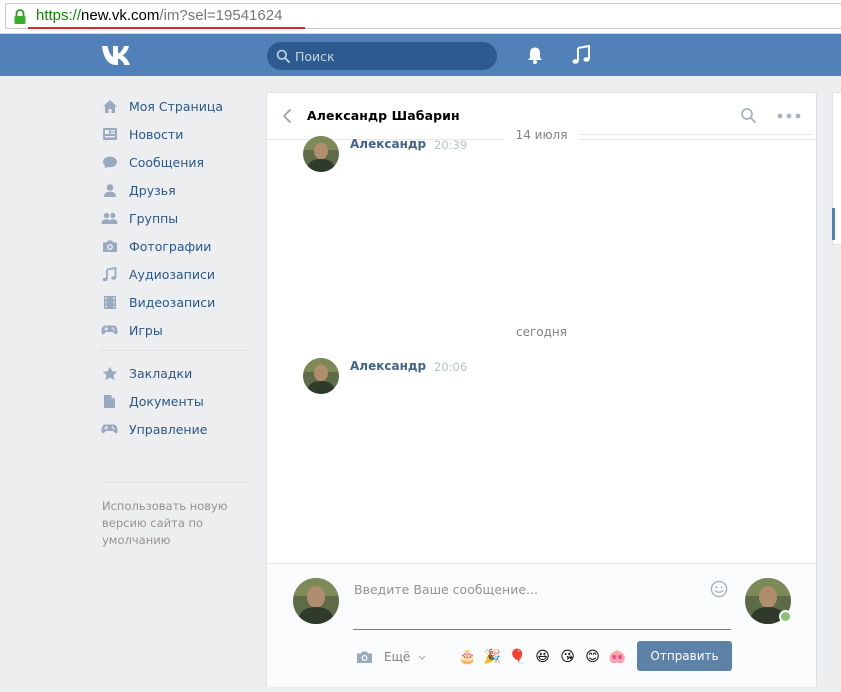 The width and height of the screenshot is (841, 692). Describe the element at coordinates (450, 367) in the screenshot. I see `message-time: 20:06` at that location.